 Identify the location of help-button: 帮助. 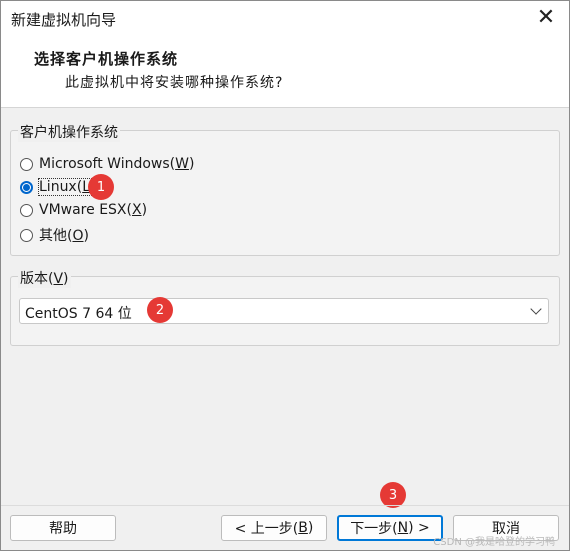
(63, 528).